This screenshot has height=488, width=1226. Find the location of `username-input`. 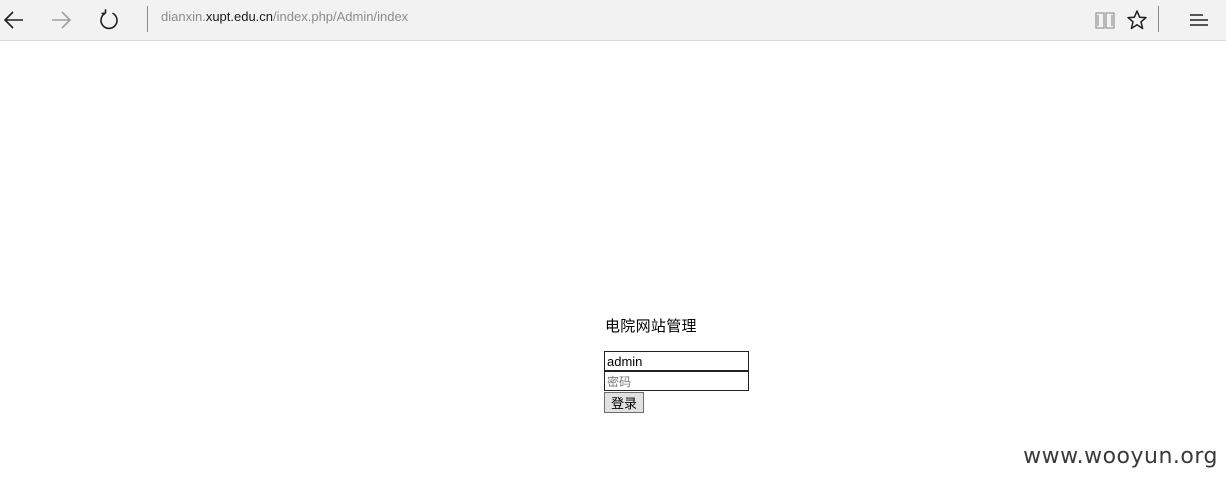

username-input is located at coordinates (676, 361).